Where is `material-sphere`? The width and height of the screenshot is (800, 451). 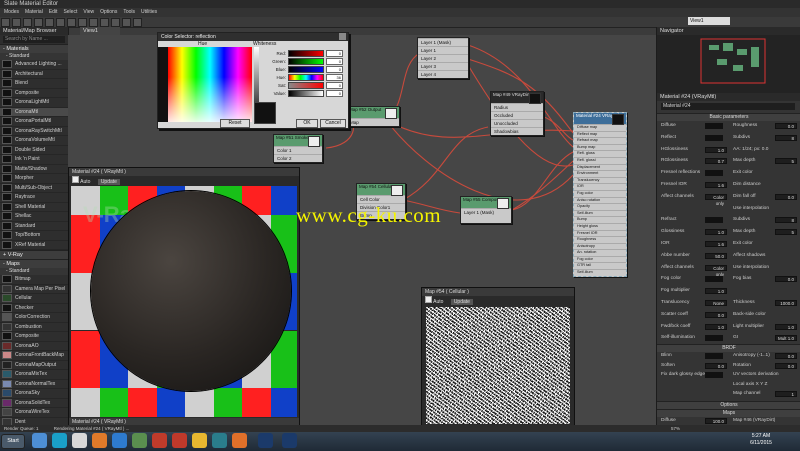 material-sphere is located at coordinates (191, 291).